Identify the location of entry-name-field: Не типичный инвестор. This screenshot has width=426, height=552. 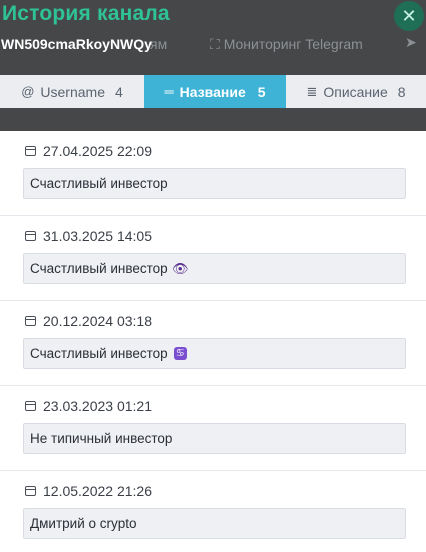
(214, 438).